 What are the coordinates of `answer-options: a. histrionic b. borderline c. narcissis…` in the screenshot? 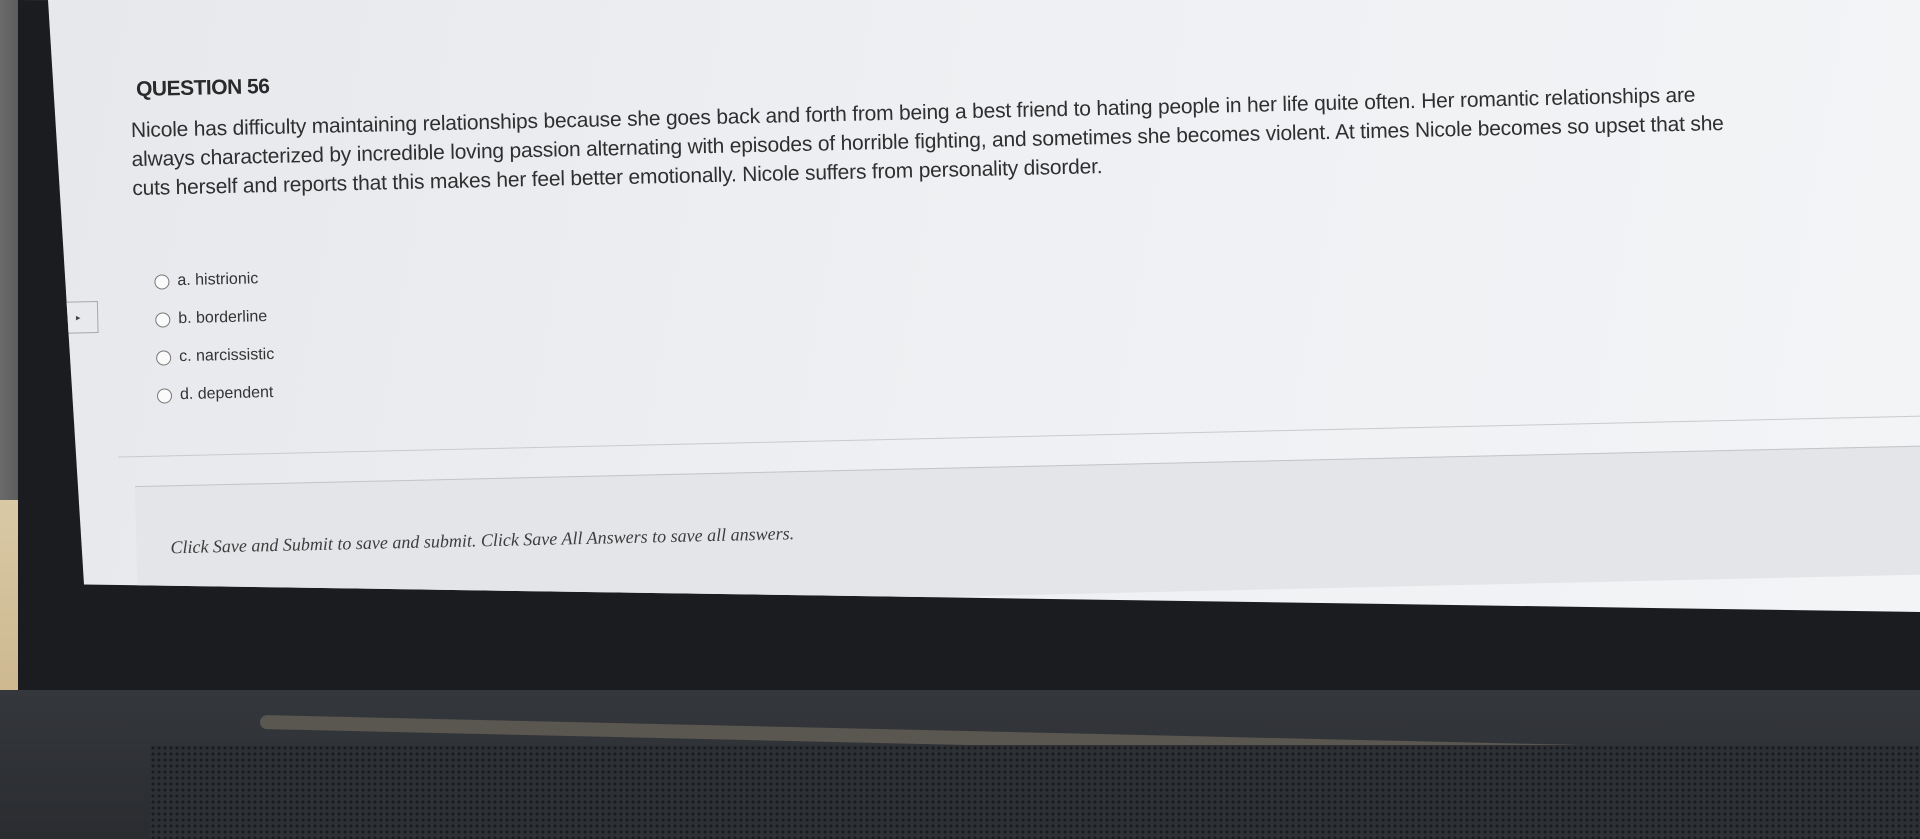 It's located at (215, 337).